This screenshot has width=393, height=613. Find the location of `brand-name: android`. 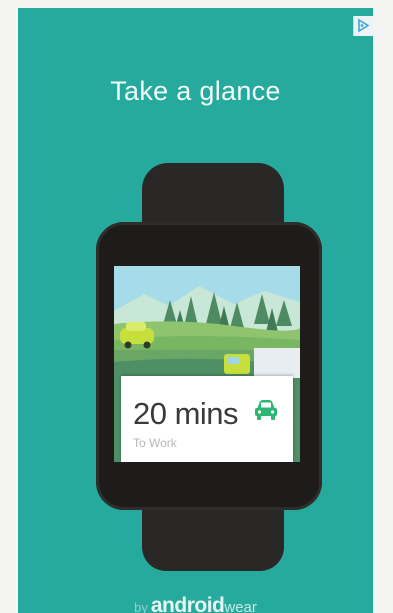

brand-name: android is located at coordinates (187, 603).